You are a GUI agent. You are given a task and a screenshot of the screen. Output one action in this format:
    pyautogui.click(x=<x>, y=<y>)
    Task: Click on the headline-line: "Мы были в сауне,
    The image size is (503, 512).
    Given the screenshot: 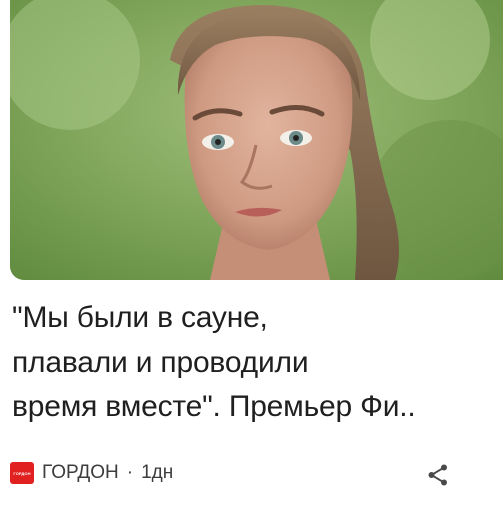 What is the action you would take?
    pyautogui.click(x=140, y=317)
    